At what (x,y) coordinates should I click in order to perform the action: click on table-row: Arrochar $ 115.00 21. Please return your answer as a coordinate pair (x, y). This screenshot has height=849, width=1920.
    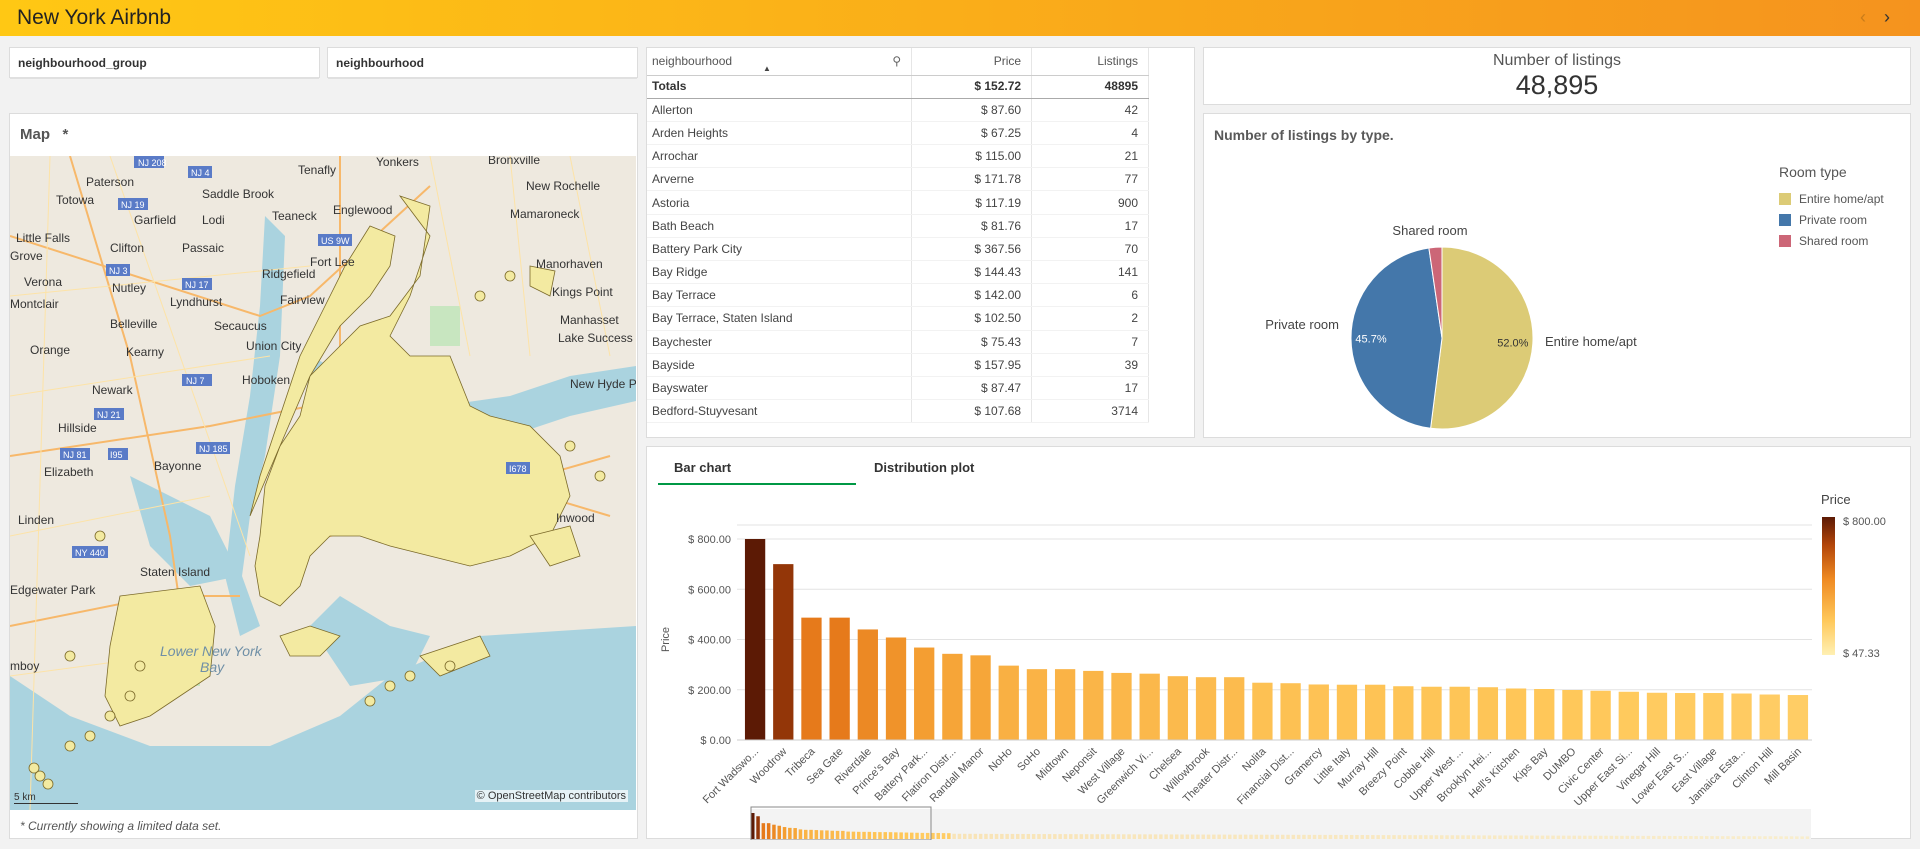
    Looking at the image, I should click on (898, 156).